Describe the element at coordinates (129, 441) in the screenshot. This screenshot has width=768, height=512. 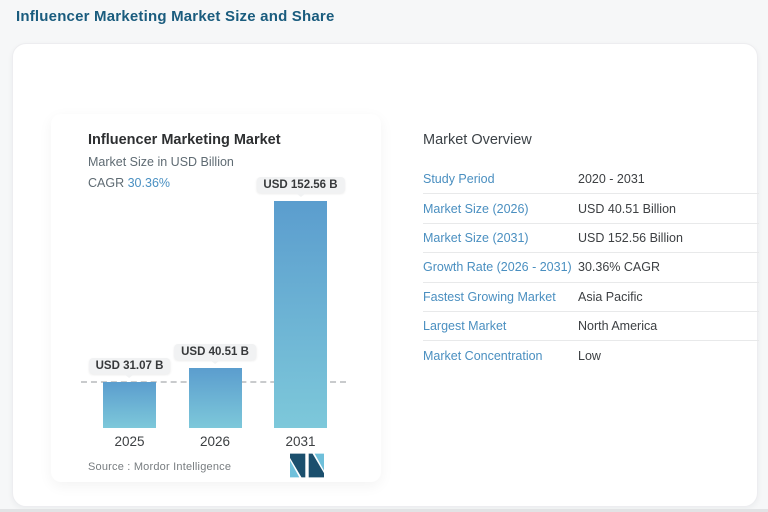
I see `x-tick-label: 2025` at that location.